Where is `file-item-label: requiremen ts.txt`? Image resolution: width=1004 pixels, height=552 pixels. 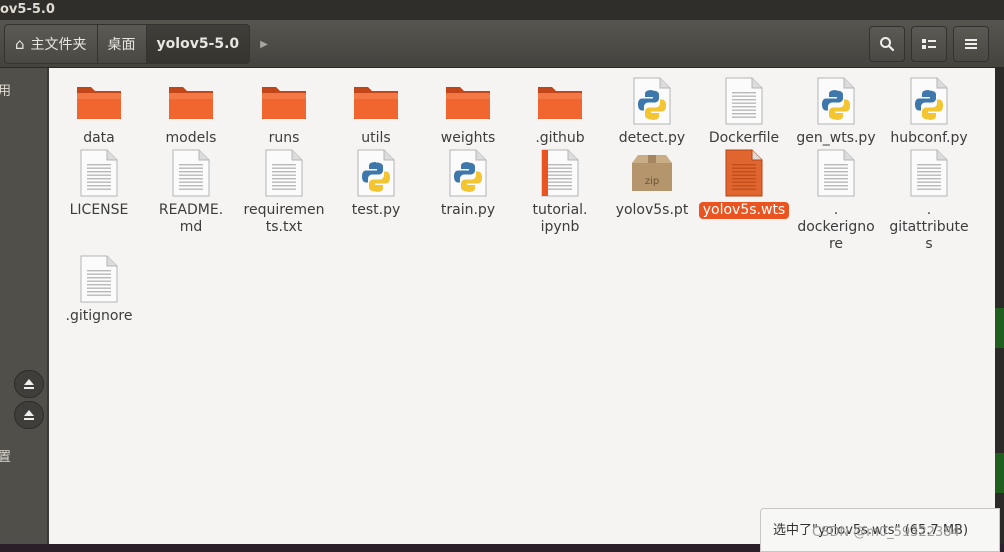
file-item-label: requiremen ts.txt is located at coordinates (284, 218).